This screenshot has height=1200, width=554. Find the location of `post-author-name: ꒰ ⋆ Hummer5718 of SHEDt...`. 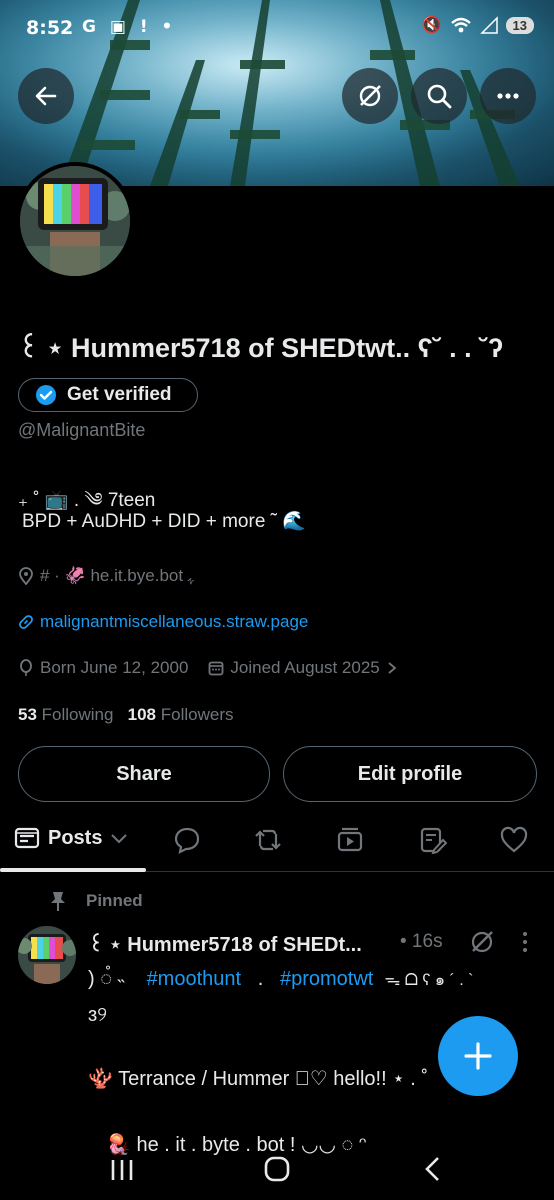

post-author-name: ꒰ ⋆ Hummer5718 of SHEDt... is located at coordinates (225, 943).